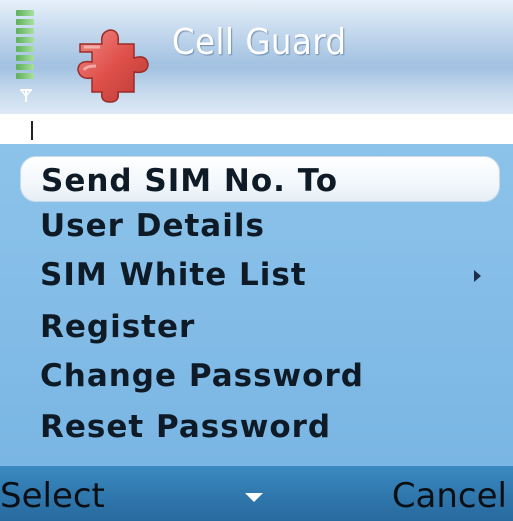 The width and height of the screenshot is (513, 521). Describe the element at coordinates (118, 327) in the screenshot. I see `menu-item-label: Register` at that location.